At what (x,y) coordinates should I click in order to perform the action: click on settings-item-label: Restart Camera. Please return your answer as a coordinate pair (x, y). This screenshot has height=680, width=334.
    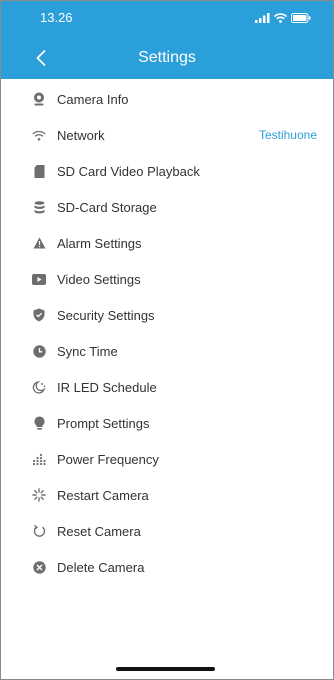
    Looking at the image, I should click on (103, 495).